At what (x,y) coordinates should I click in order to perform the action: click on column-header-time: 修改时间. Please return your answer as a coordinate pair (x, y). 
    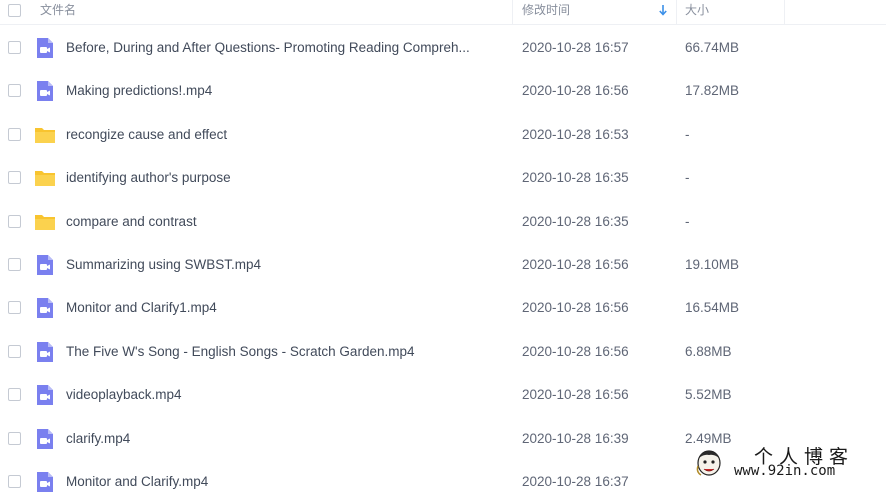
    Looking at the image, I should click on (546, 12).